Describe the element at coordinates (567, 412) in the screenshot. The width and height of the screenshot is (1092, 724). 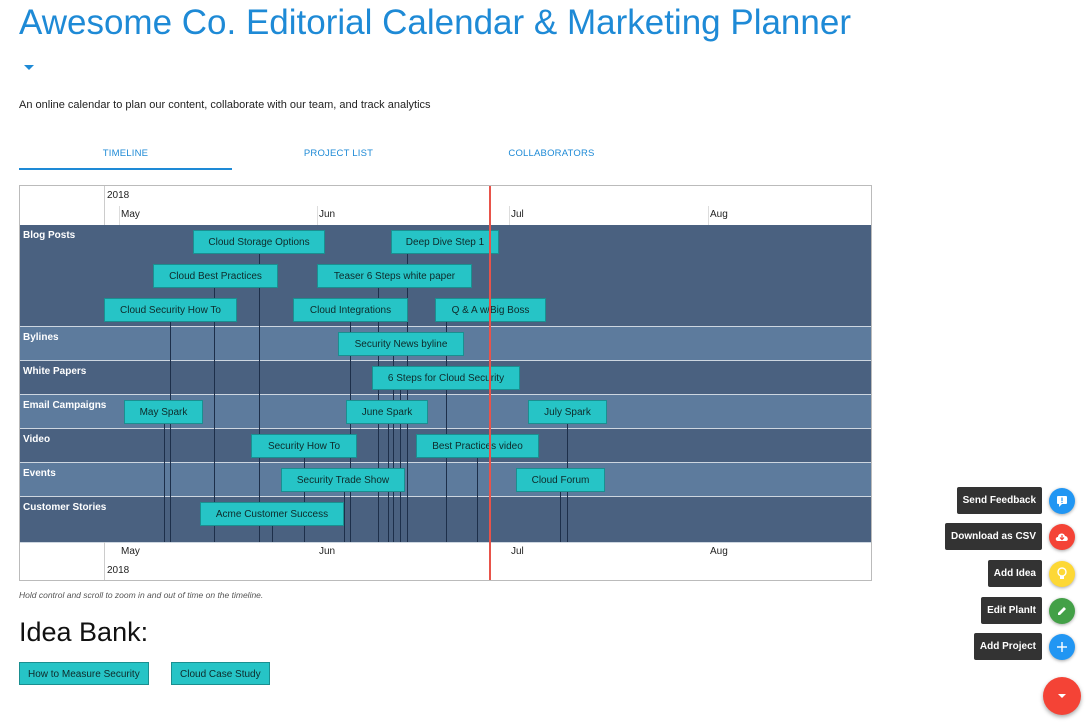
I see `timeline-item: July Spark` at that location.